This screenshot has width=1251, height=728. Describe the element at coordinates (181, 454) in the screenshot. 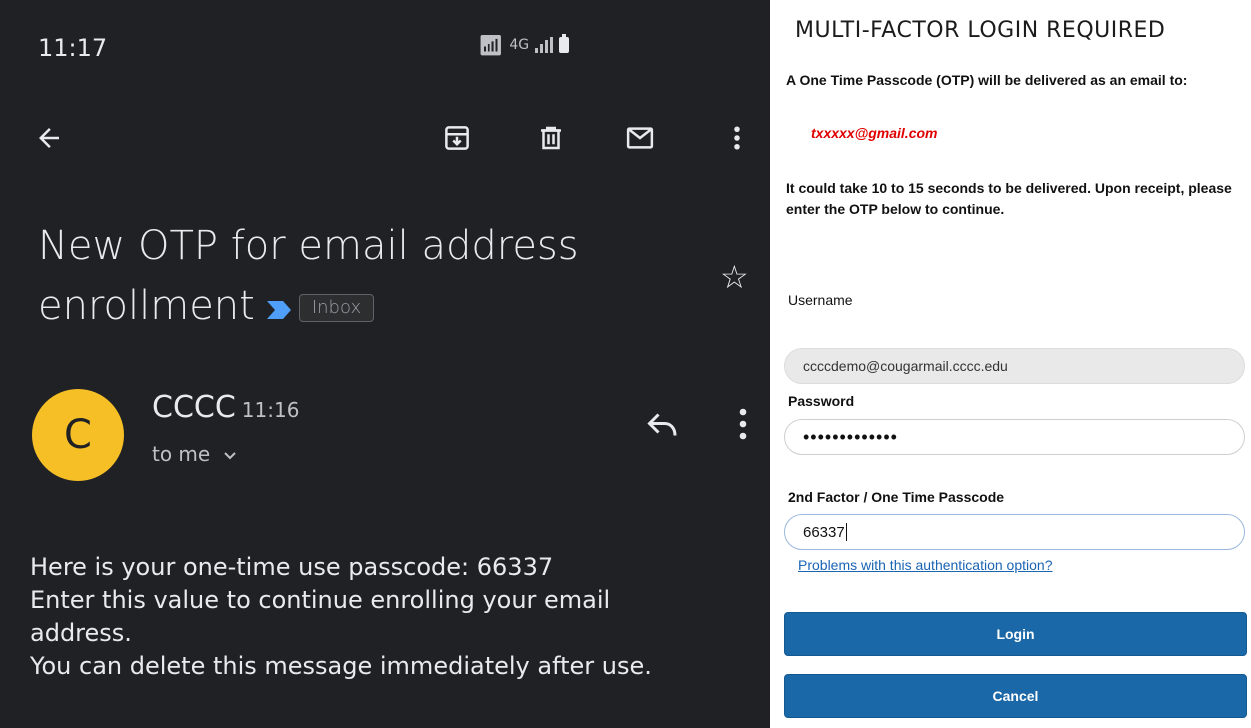

I see `recipient-text: to me` at that location.